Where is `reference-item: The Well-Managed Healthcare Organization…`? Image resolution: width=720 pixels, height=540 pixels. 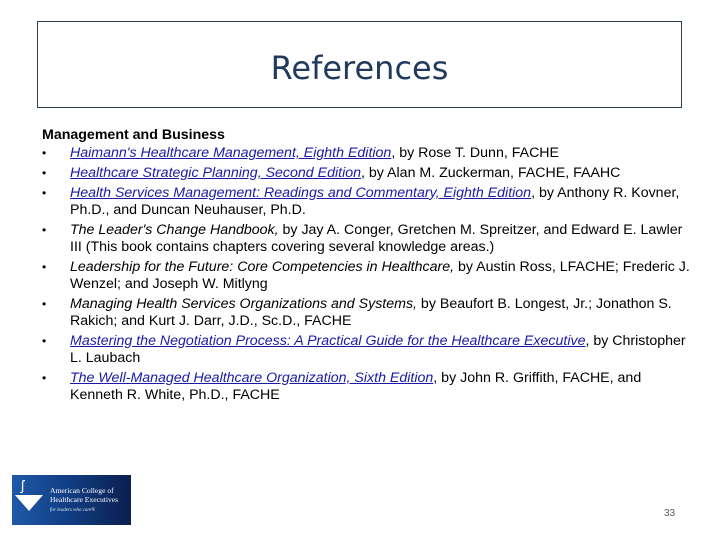 reference-item: The Well-Managed Healthcare Organization… is located at coordinates (367, 387).